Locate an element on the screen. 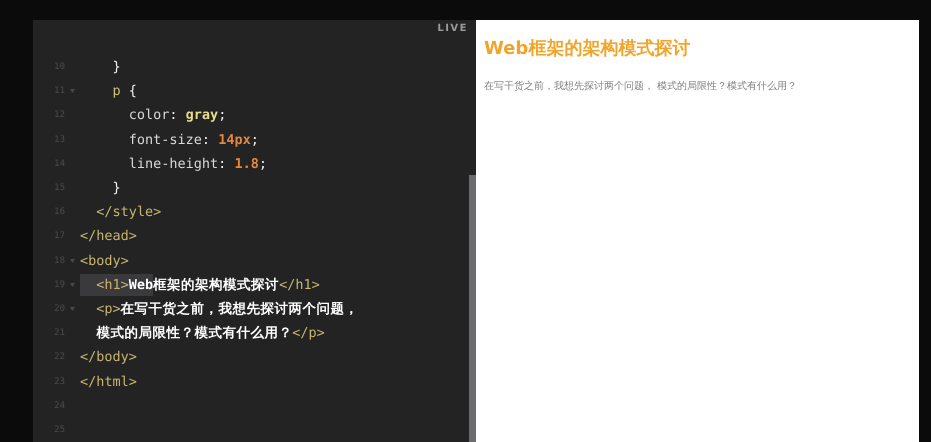 The height and width of the screenshot is (442, 931). code-line: 模式的局限性？模式有什么用？</p> is located at coordinates (210, 333).